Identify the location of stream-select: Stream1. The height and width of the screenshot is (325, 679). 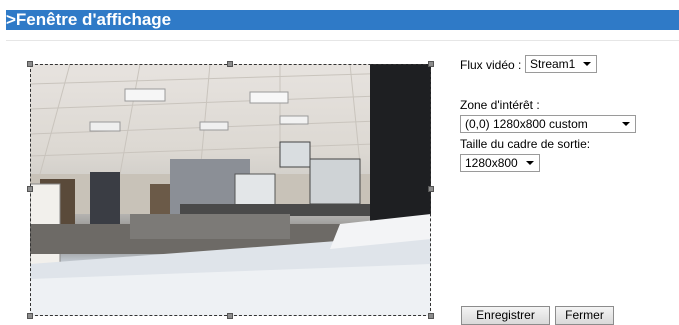
(561, 64).